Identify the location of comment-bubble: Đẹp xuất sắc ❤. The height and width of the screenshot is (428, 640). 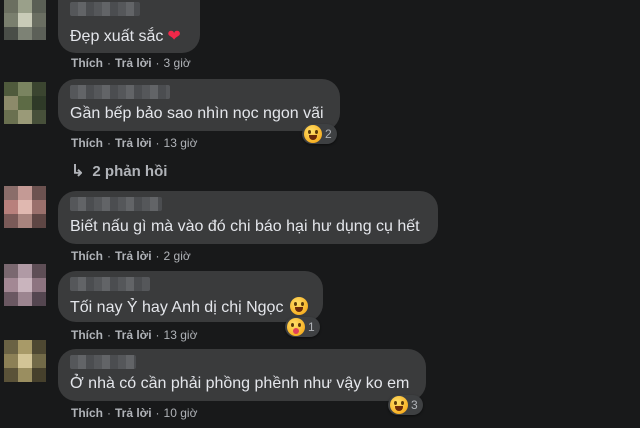
(129, 26).